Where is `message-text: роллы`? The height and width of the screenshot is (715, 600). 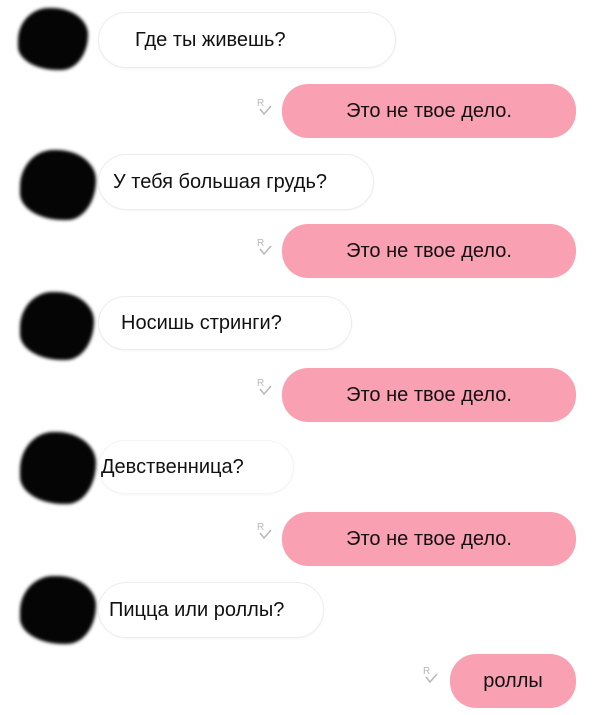
message-text: роллы is located at coordinates (513, 680).